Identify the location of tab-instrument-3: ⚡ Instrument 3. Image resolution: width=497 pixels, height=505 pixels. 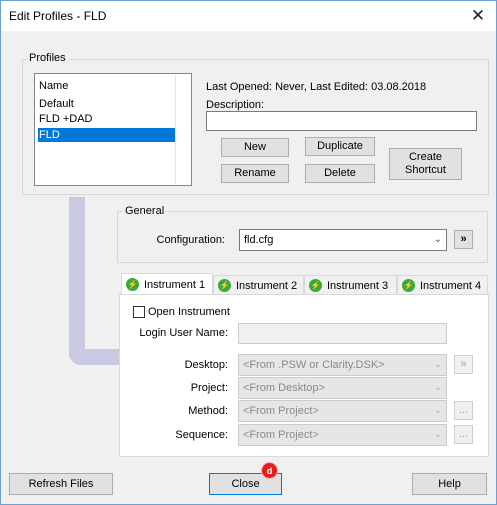
(350, 285).